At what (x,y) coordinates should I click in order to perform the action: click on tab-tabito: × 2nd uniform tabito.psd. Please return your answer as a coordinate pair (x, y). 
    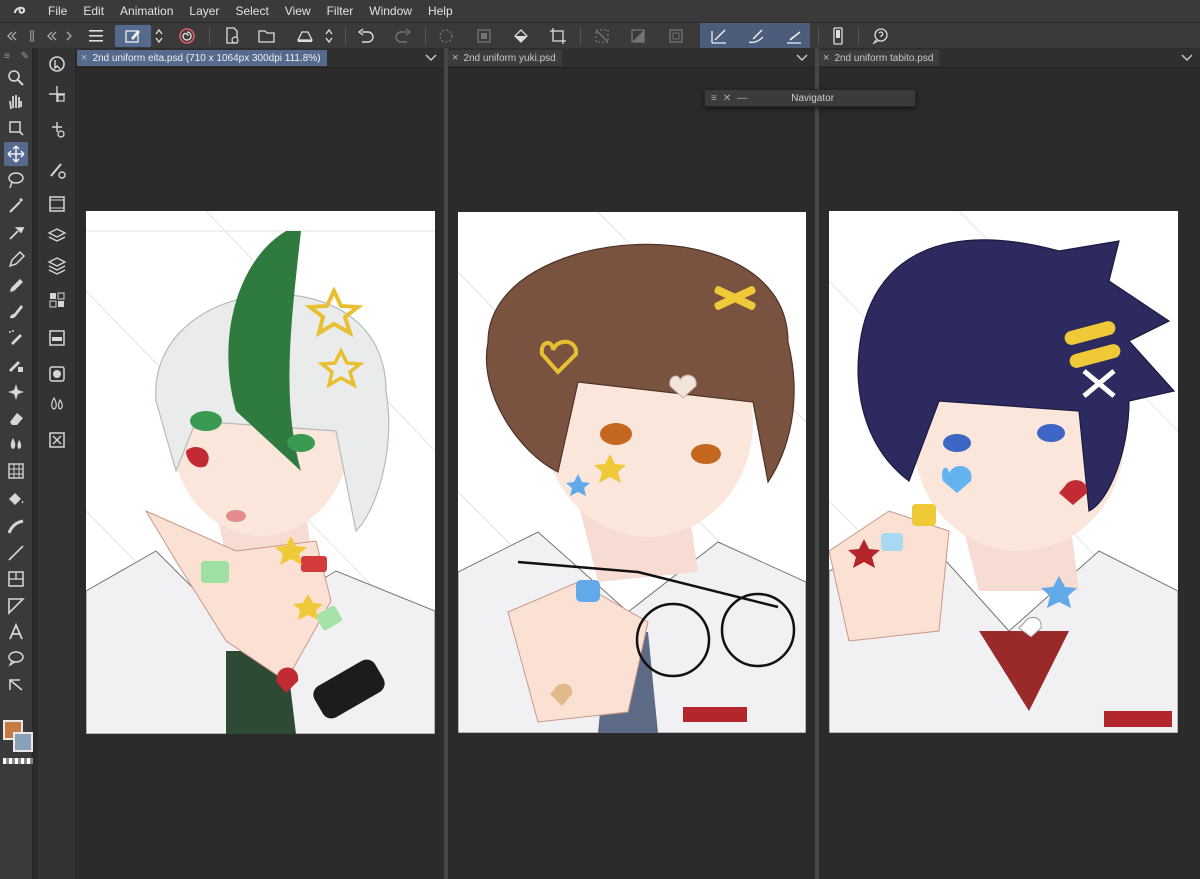
    Looking at the image, I should click on (879, 58).